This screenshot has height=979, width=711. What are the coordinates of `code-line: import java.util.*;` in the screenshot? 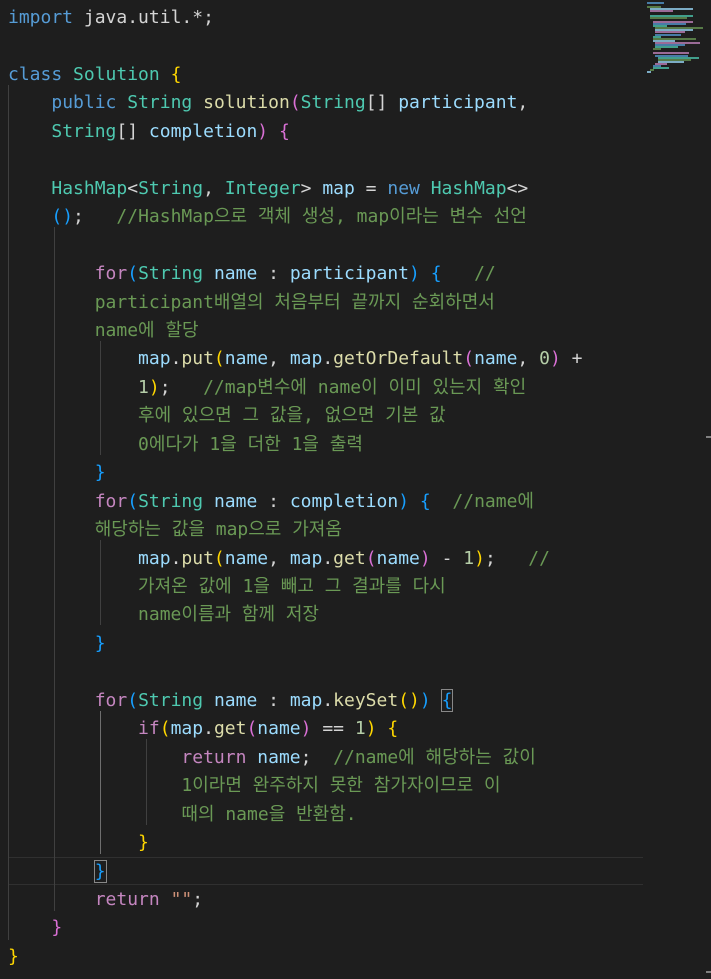 It's located at (111, 18).